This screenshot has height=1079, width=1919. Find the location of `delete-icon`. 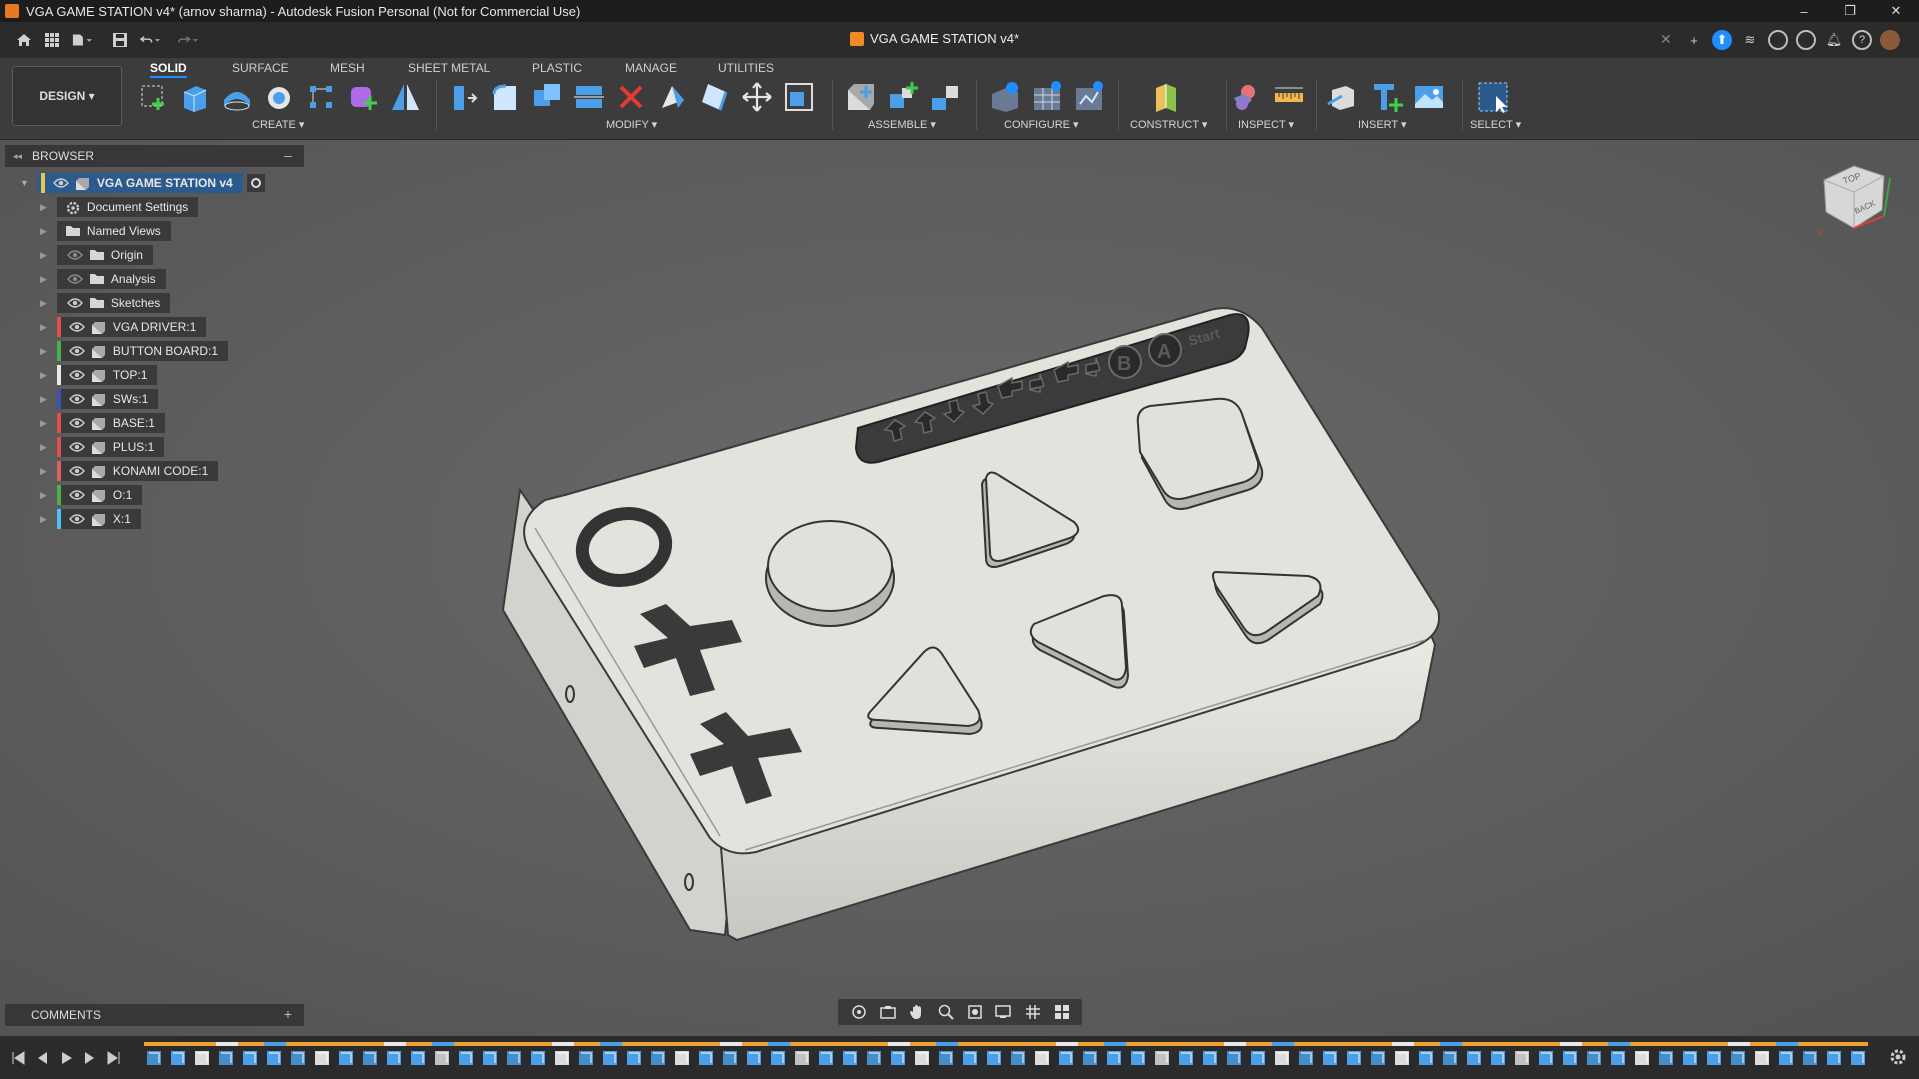

delete-icon is located at coordinates (631, 97).